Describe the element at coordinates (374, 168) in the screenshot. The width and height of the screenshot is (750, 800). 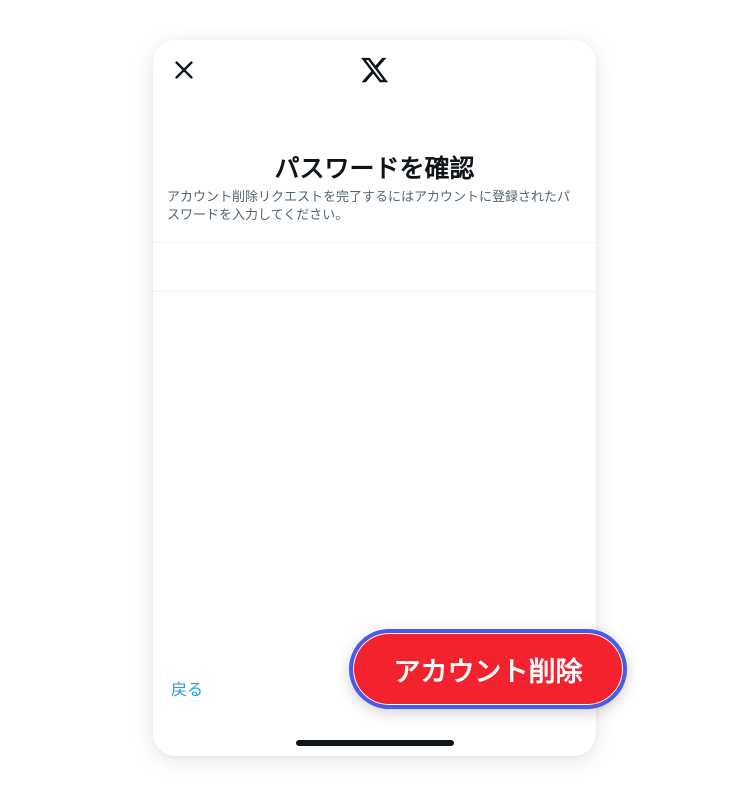
I see `page-title: パスワードを確認` at that location.